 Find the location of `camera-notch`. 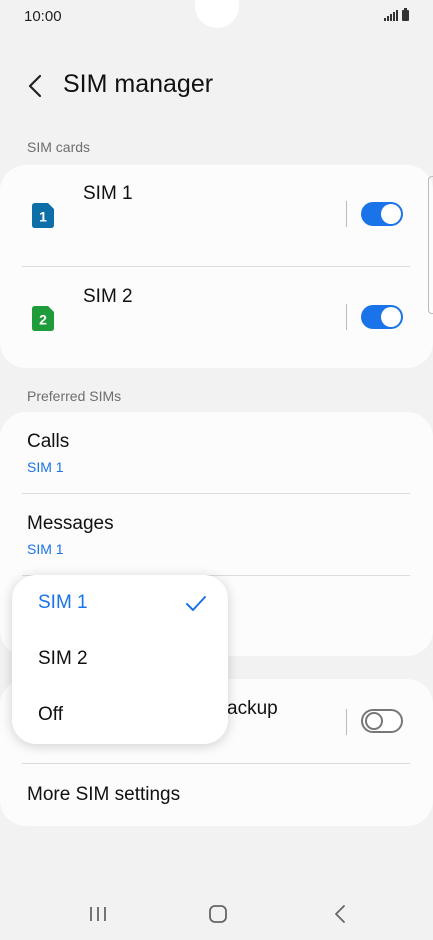

camera-notch is located at coordinates (217, 14).